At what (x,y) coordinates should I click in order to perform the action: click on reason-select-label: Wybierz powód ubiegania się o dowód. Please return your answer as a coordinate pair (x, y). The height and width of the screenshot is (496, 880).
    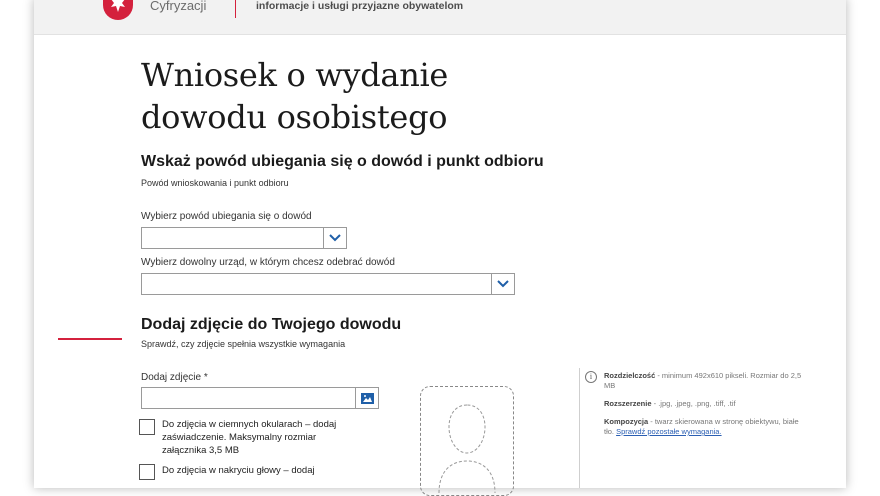
    Looking at the image, I should click on (226, 216).